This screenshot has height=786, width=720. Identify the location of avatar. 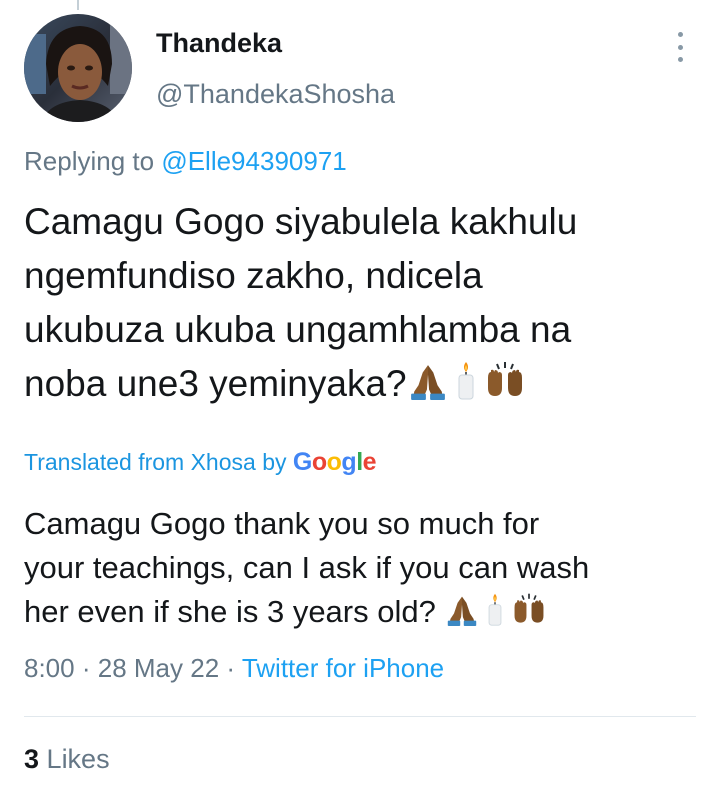
(78, 68).